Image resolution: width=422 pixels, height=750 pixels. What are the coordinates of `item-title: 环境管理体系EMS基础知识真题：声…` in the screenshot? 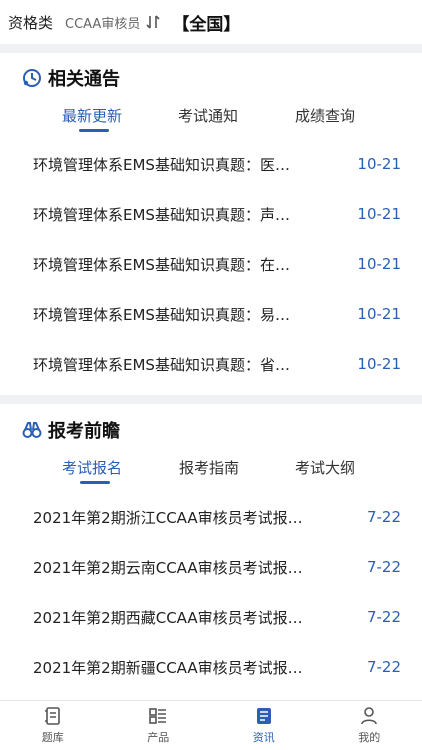 It's located at (161, 214).